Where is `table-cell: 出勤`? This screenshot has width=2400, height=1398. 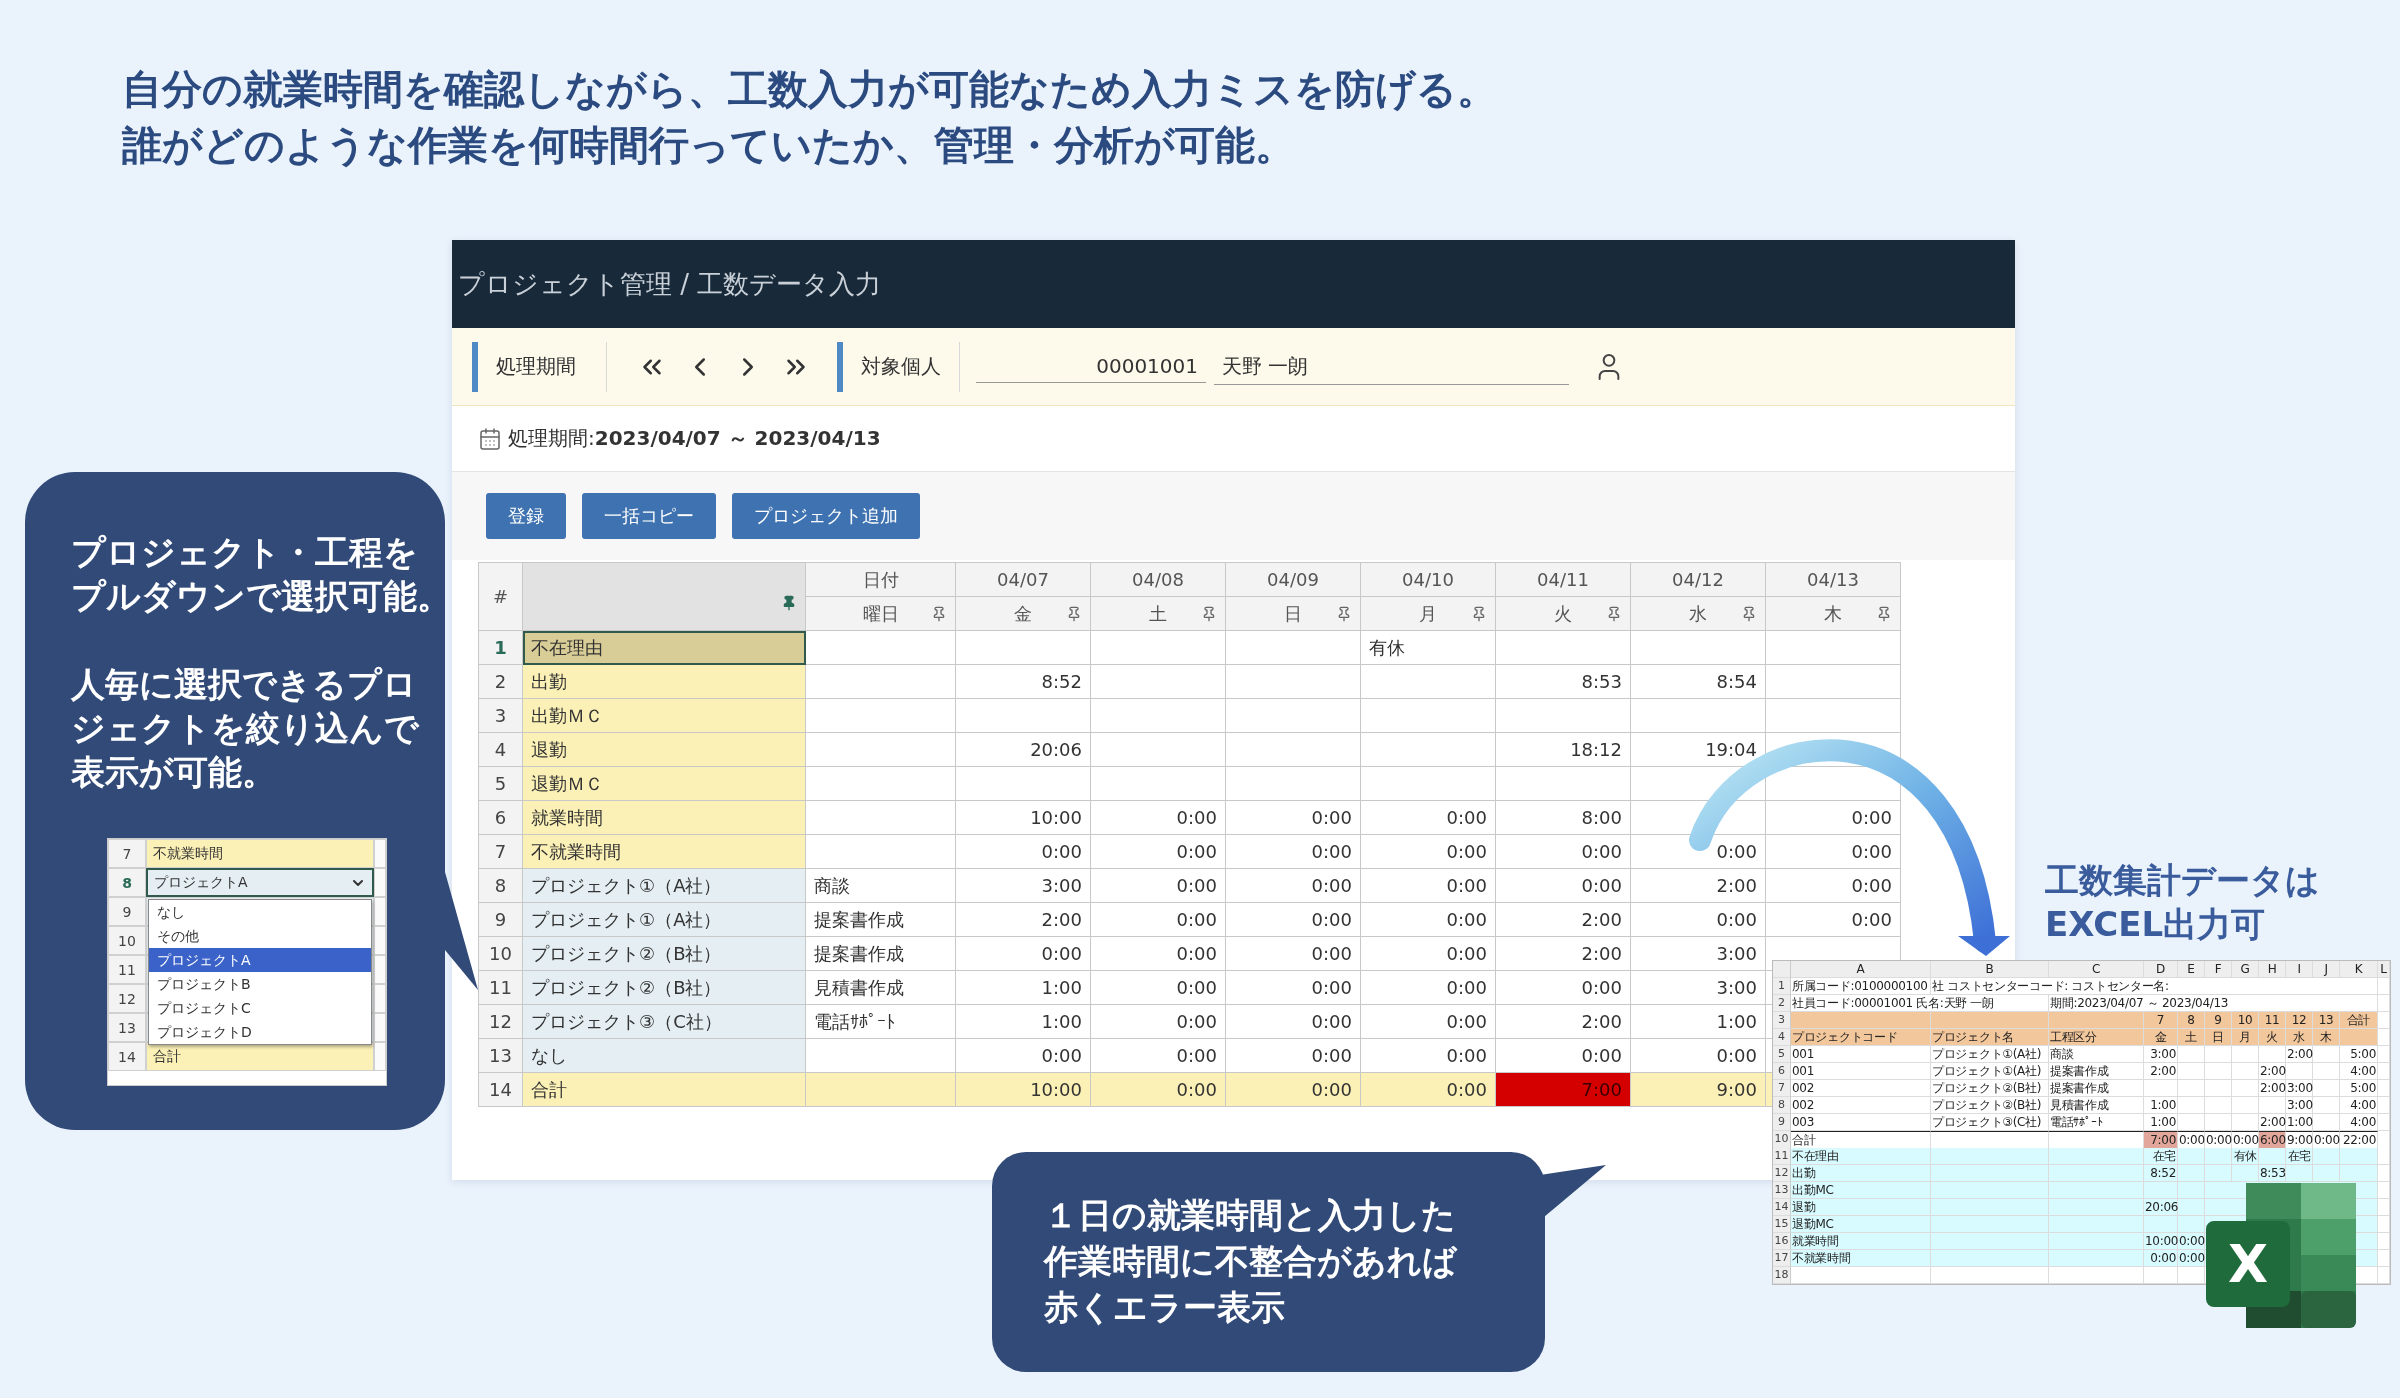
table-cell: 出勤 is located at coordinates (664, 681).